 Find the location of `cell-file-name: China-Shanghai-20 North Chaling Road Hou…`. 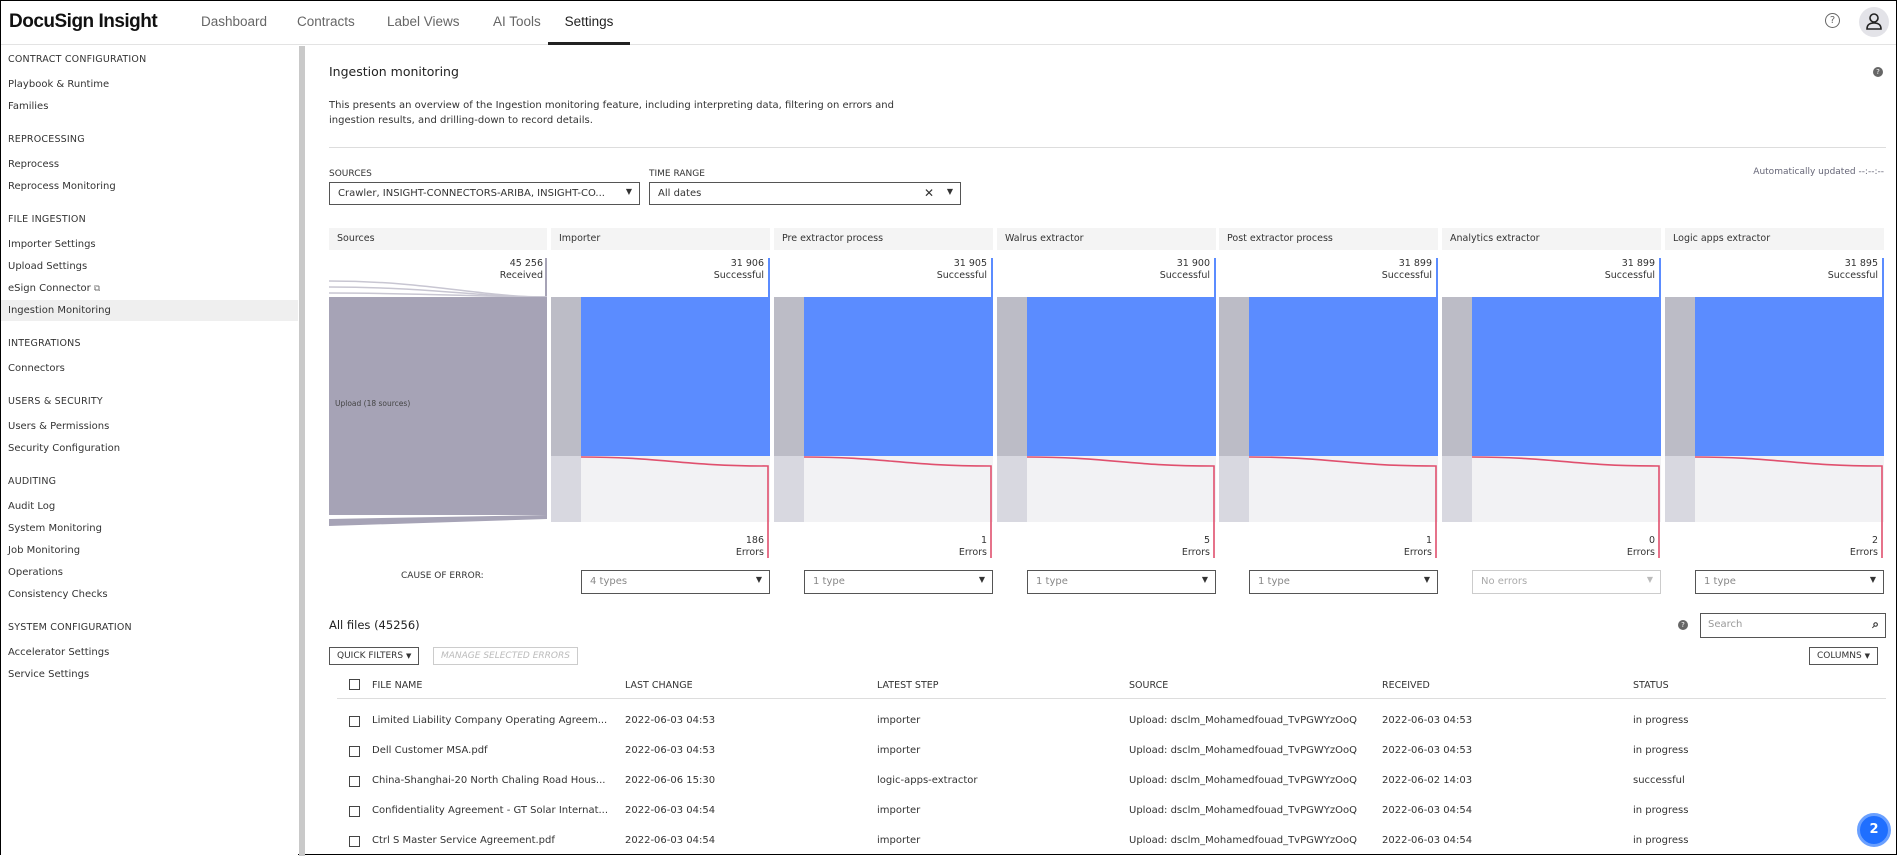

cell-file-name: China-Shanghai-20 North Chaling Road Hou… is located at coordinates (488, 780).